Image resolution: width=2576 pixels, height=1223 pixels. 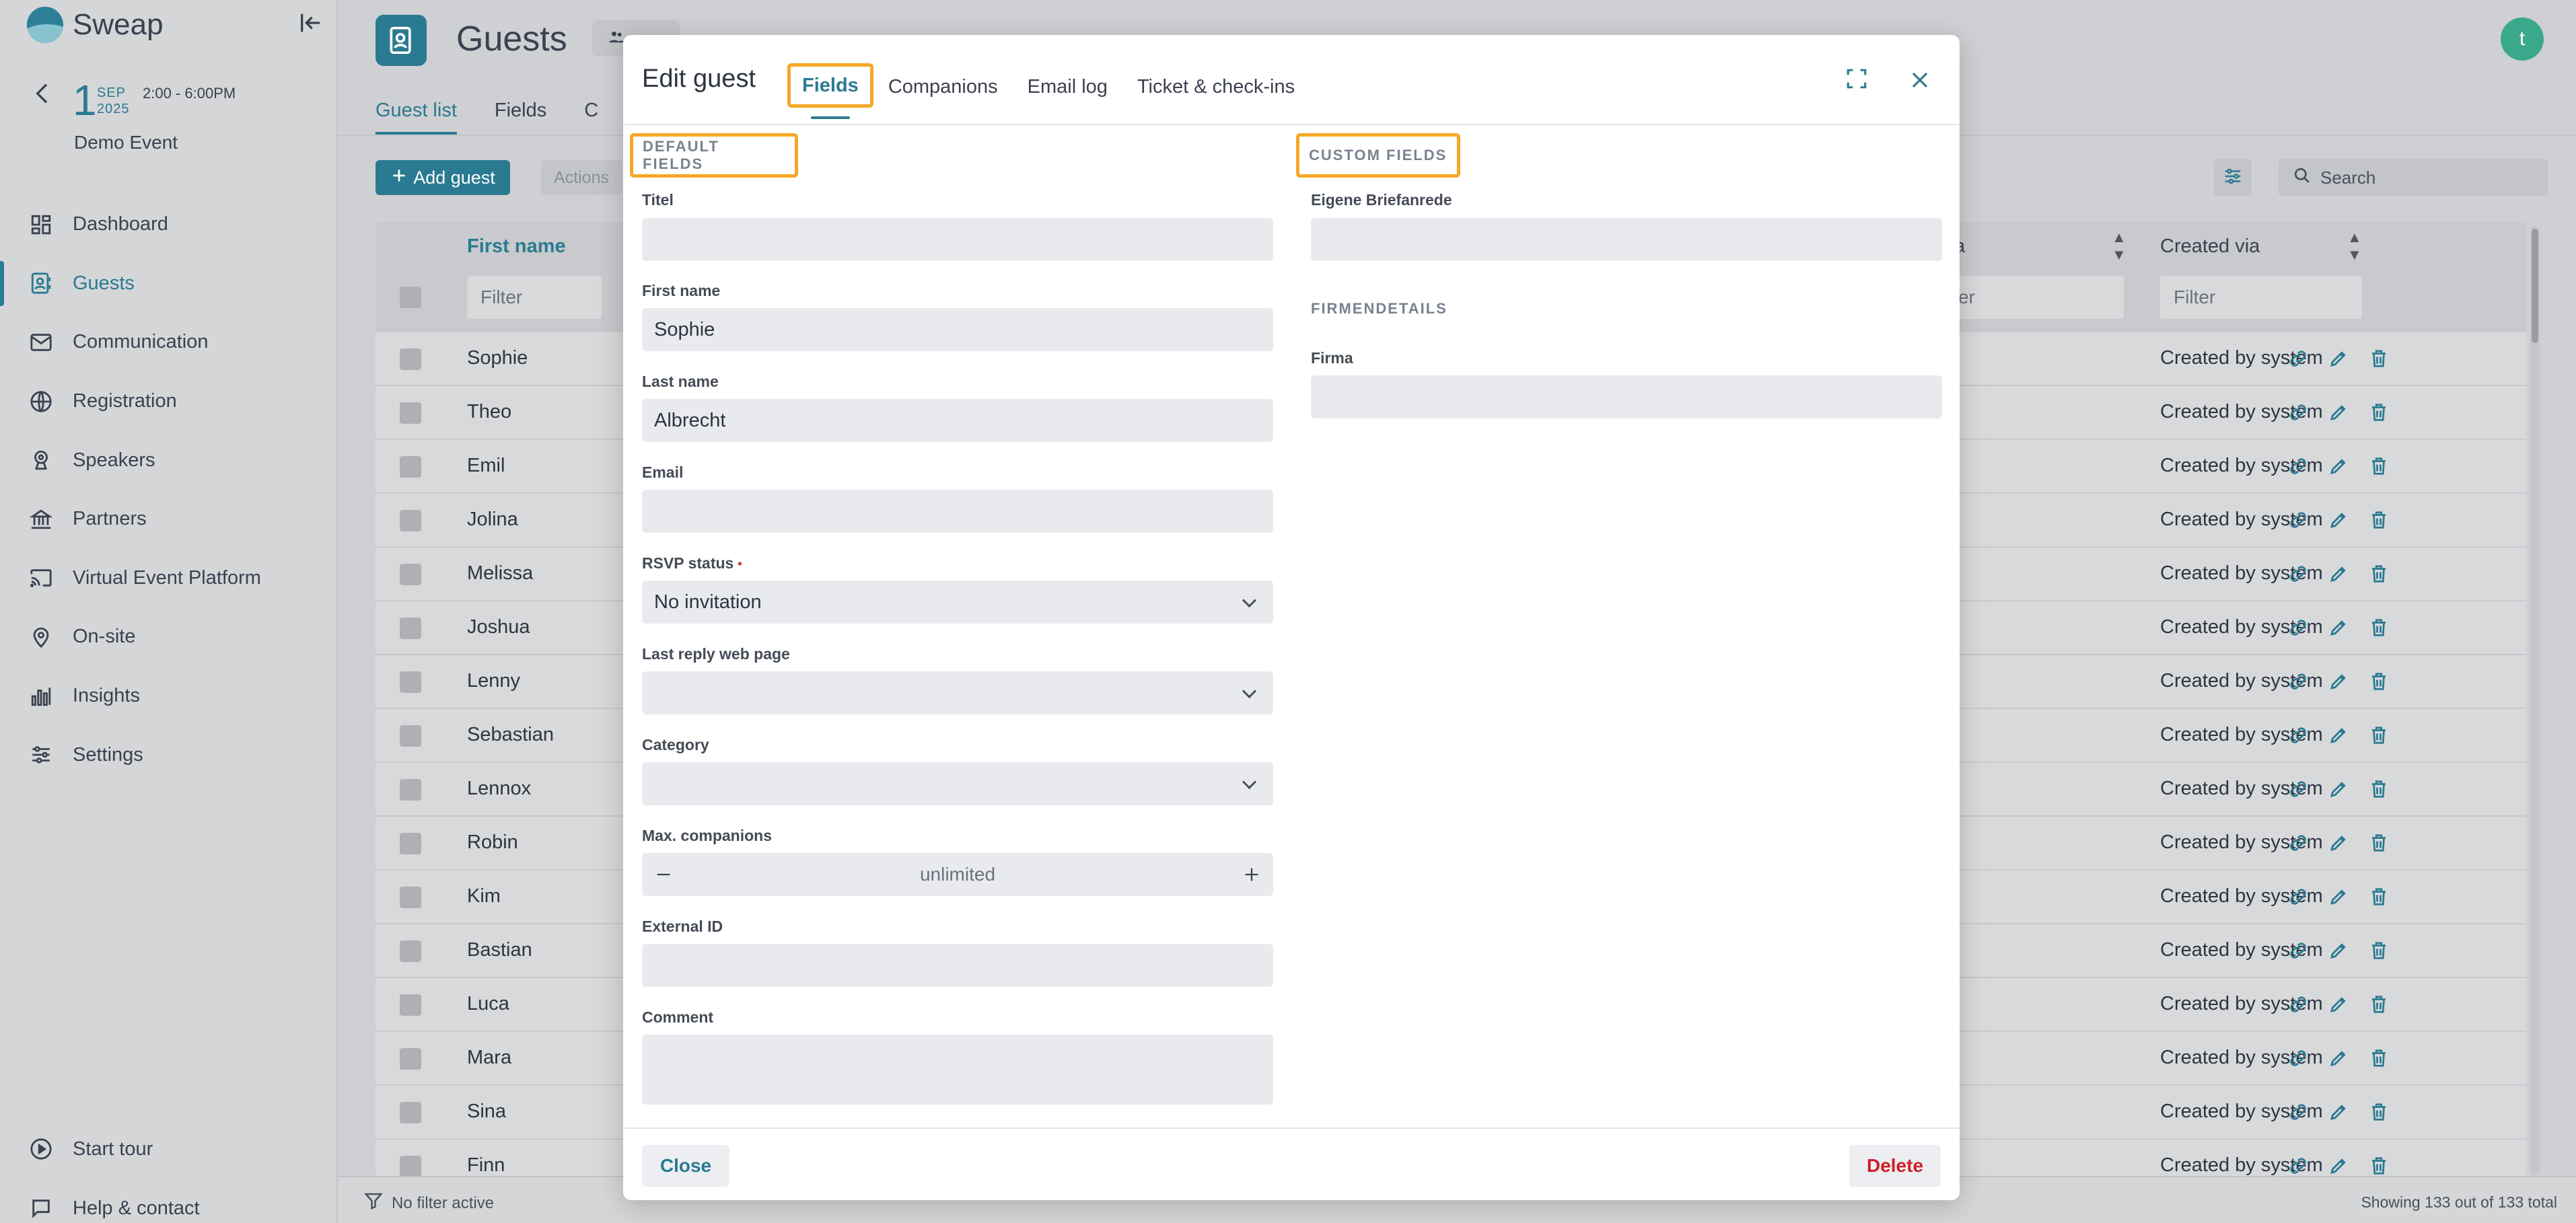 What do you see at coordinates (1067, 87) in the screenshot?
I see `tab-email-log: Email log` at bounding box center [1067, 87].